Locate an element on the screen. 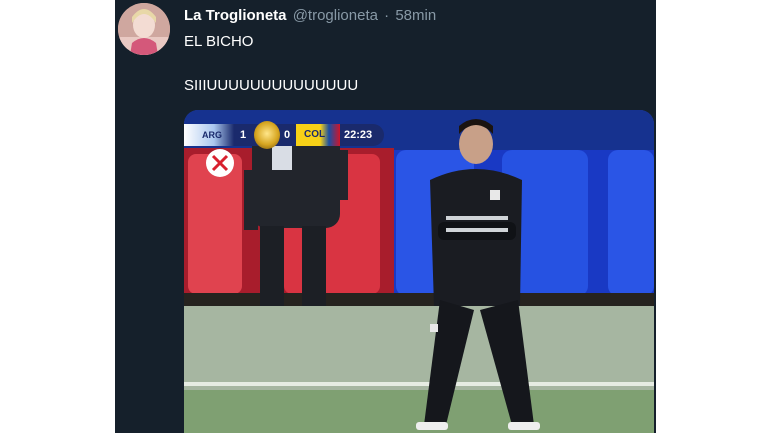 This screenshot has width=770, height=433. scoreboard-clock: 22:23 is located at coordinates (358, 135).